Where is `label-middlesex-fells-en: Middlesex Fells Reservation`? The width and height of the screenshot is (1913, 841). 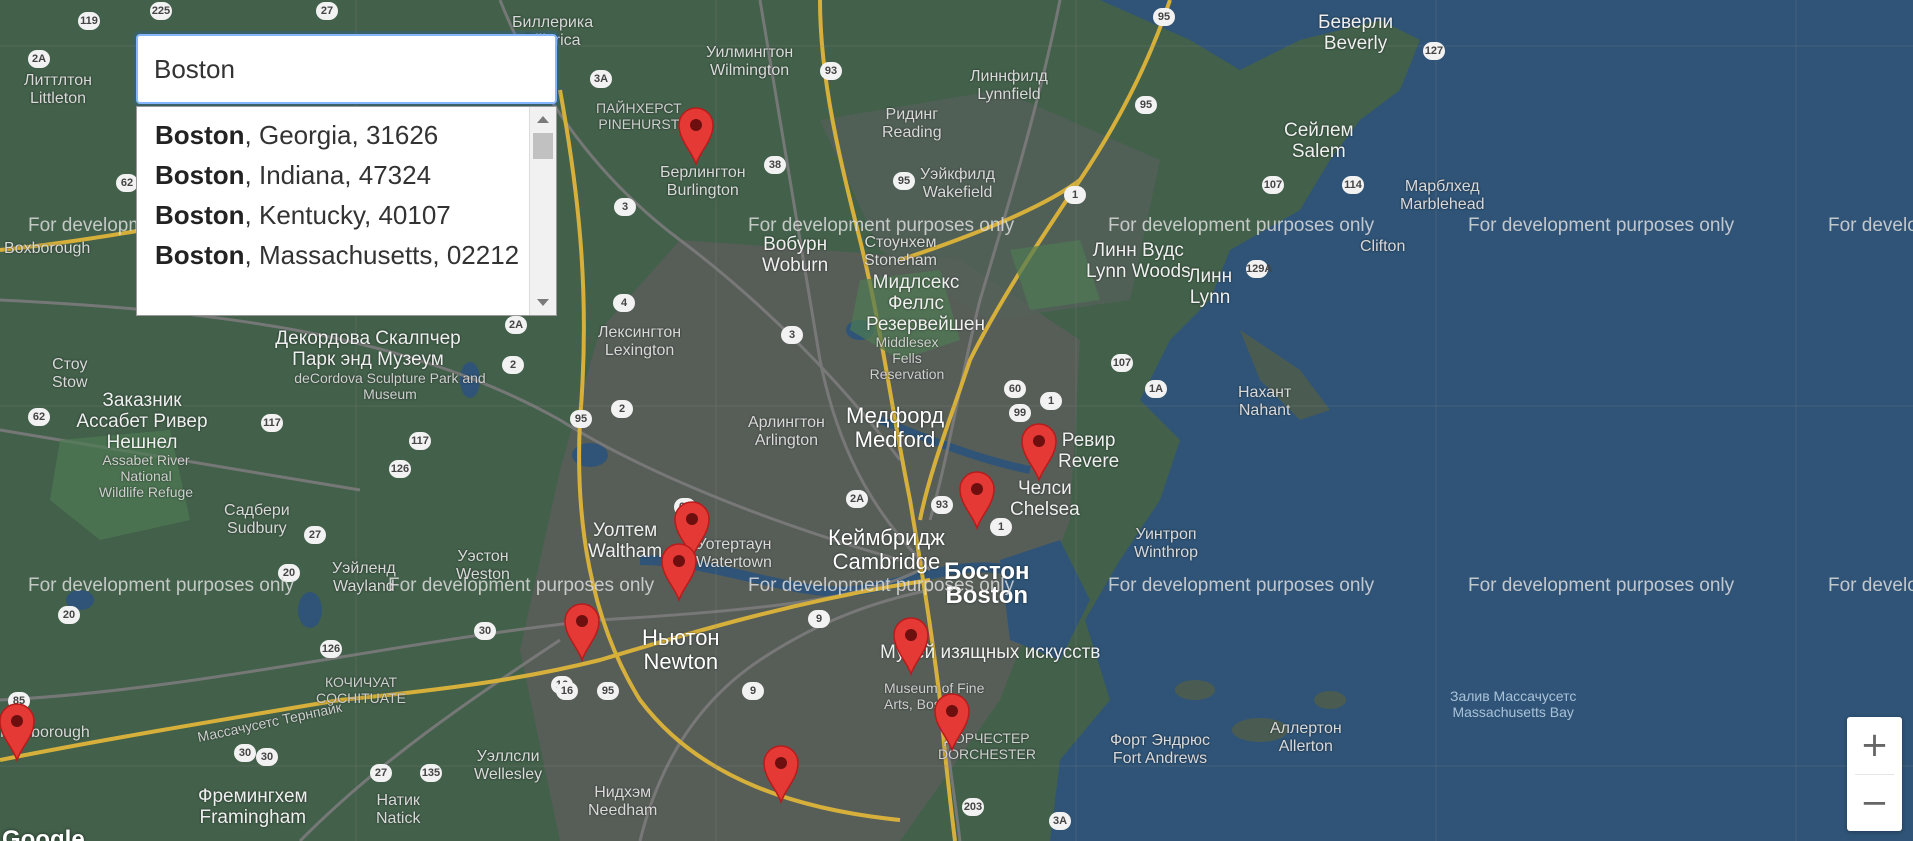 label-middlesex-fells-en: Middlesex Fells Reservation is located at coordinates (907, 358).